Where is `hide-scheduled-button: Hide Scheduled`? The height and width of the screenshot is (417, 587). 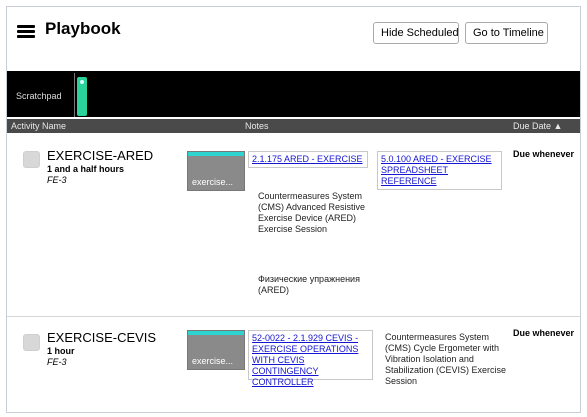 hide-scheduled-button: Hide Scheduled is located at coordinates (416, 33).